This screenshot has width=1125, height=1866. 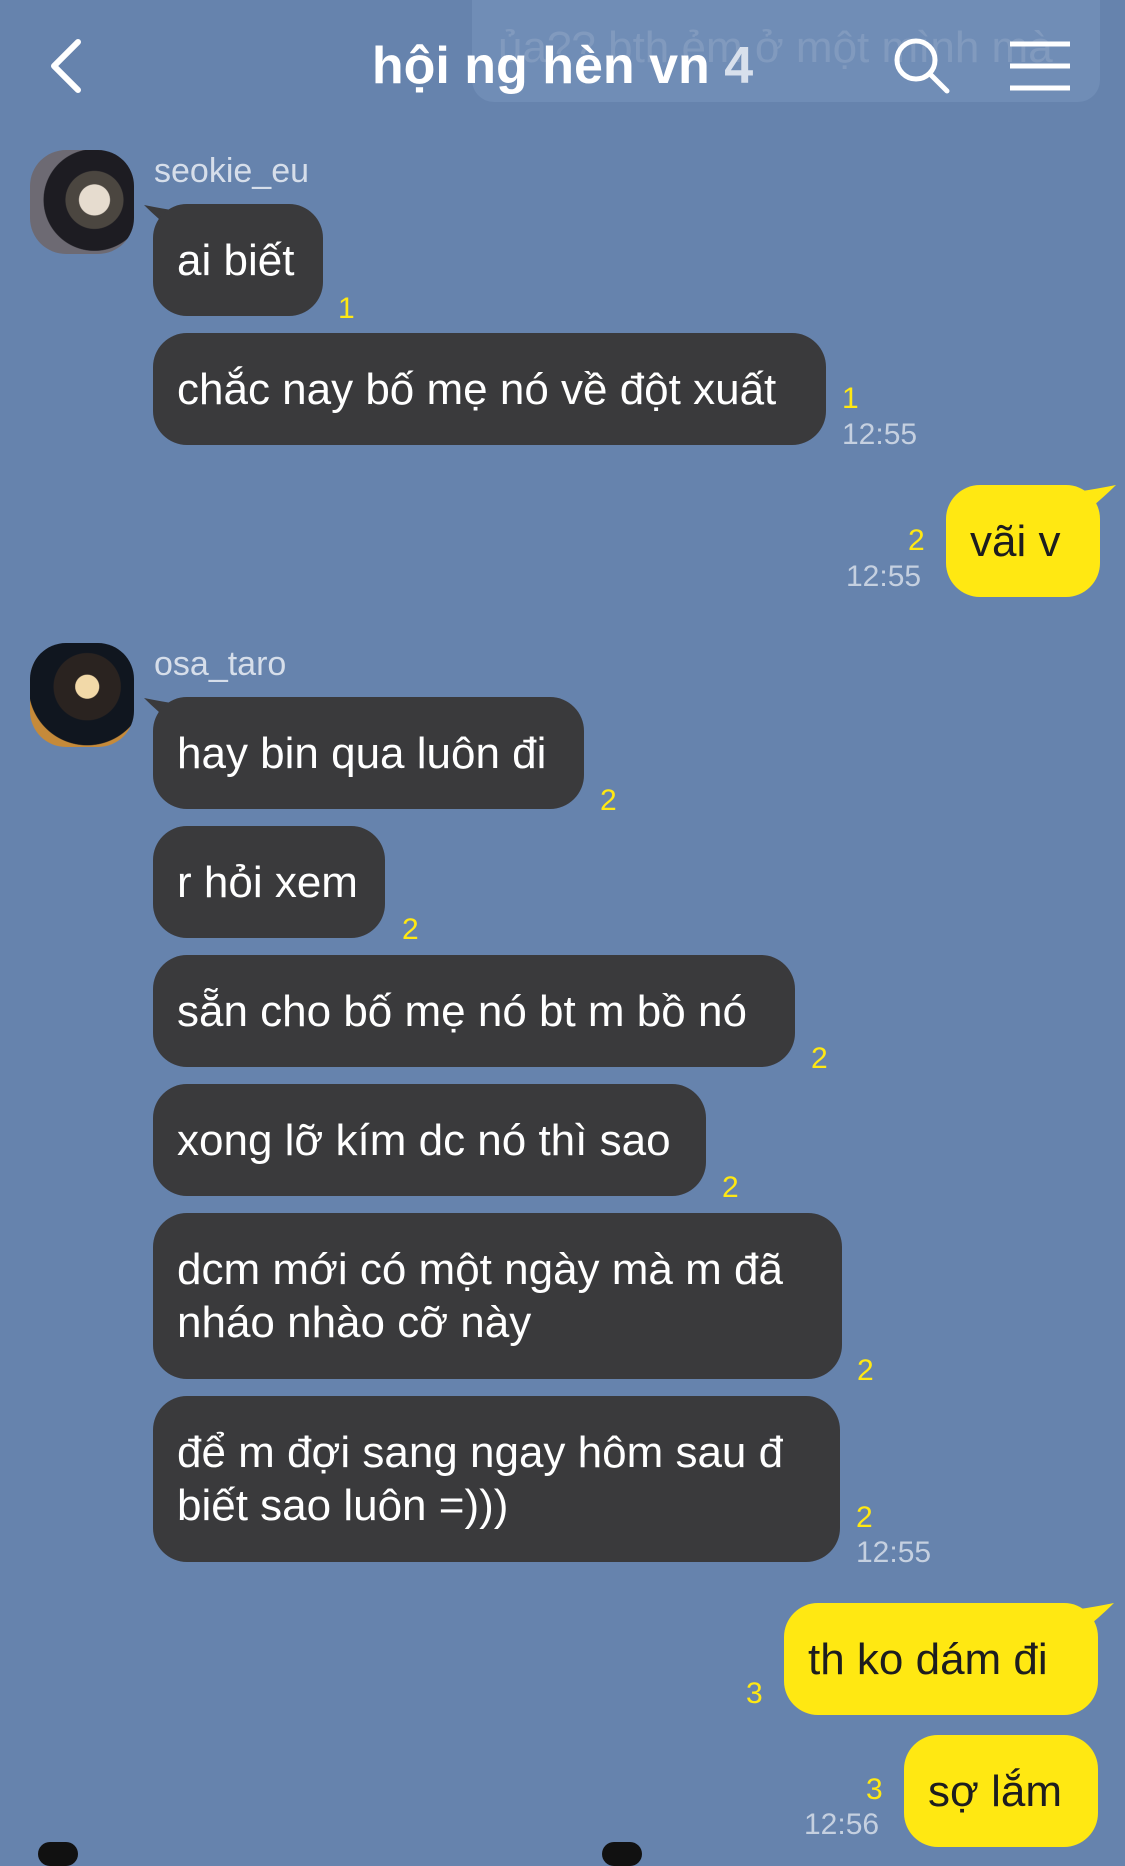 I want to click on message-bubble: ai biết, so click(x=238, y=260).